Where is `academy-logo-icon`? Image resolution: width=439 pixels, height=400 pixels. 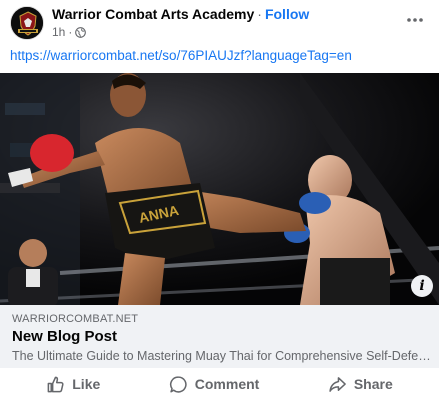 academy-logo-icon is located at coordinates (27, 23).